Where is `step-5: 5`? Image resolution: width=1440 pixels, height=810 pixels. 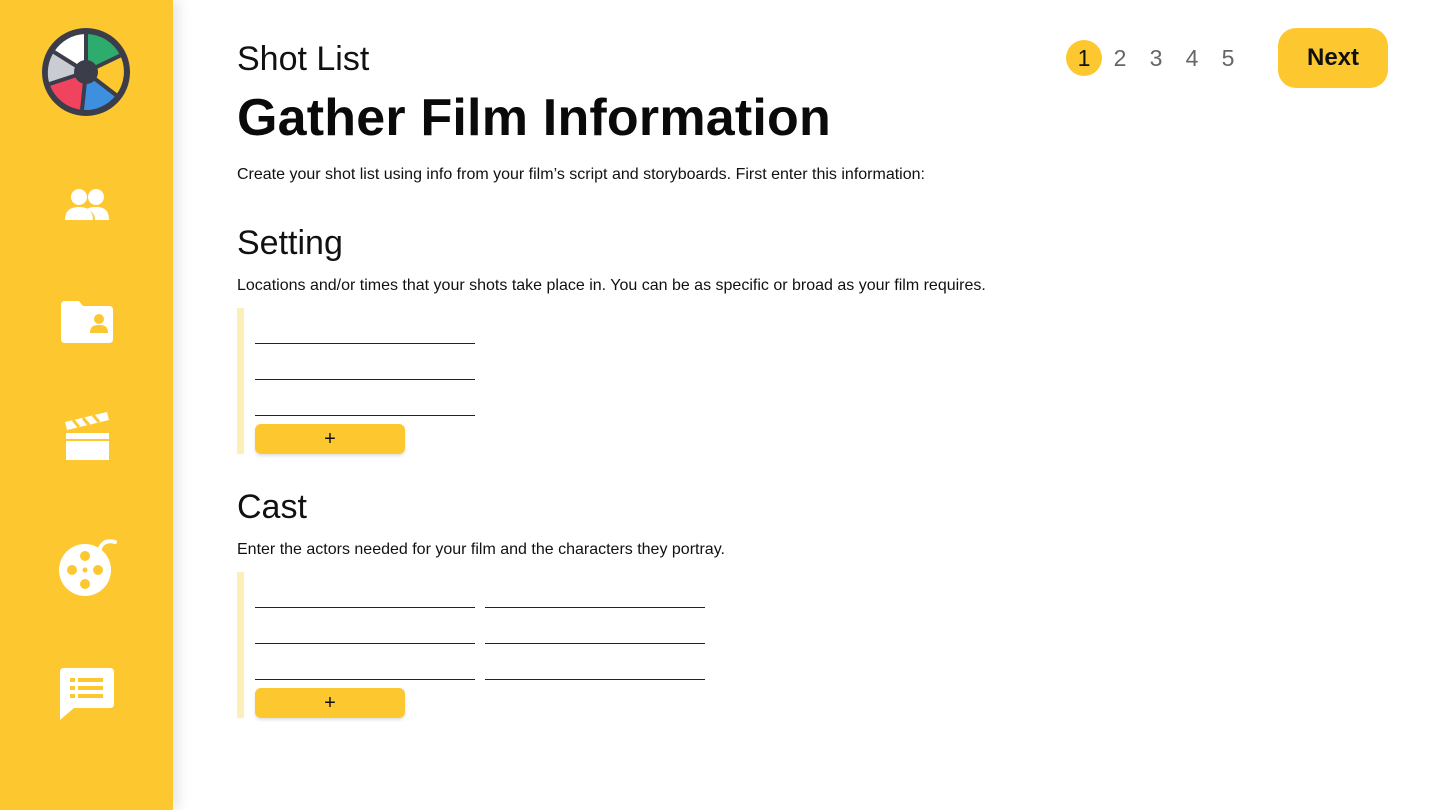 step-5: 5 is located at coordinates (1228, 58).